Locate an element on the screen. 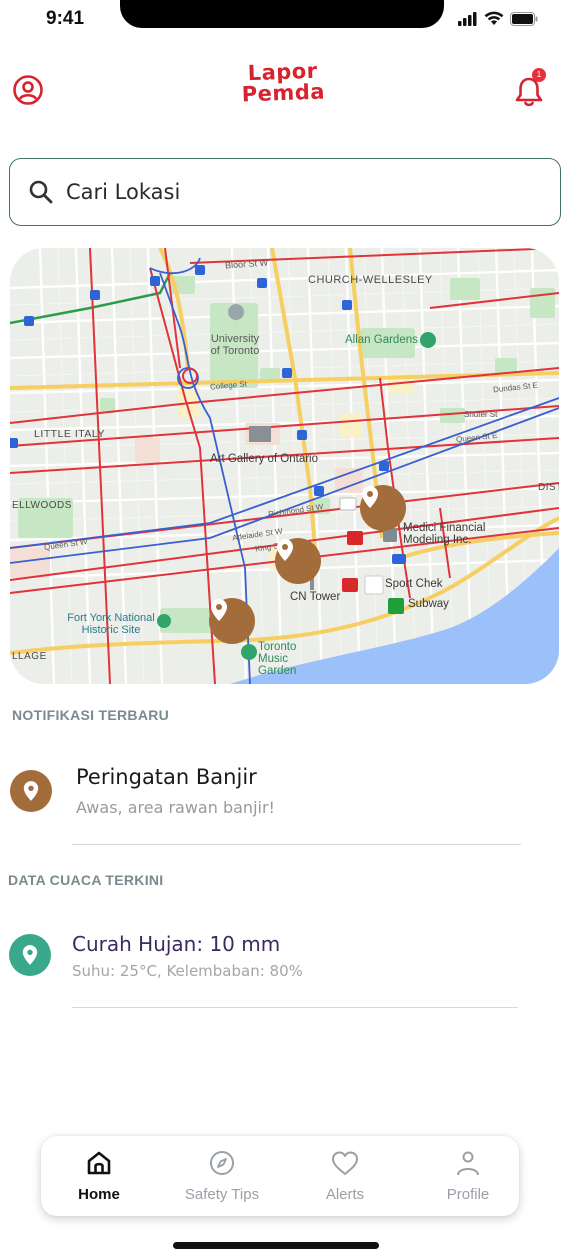  map-label-village: LLAGE is located at coordinates (29, 656).